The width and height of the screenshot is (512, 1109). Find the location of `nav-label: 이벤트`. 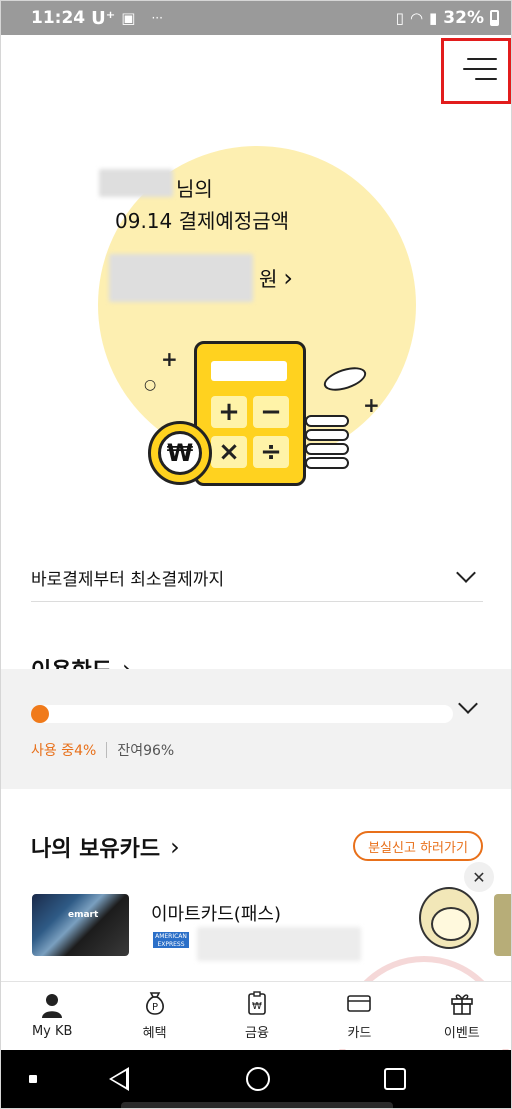

nav-label: 이벤트 is located at coordinates (461, 1033).